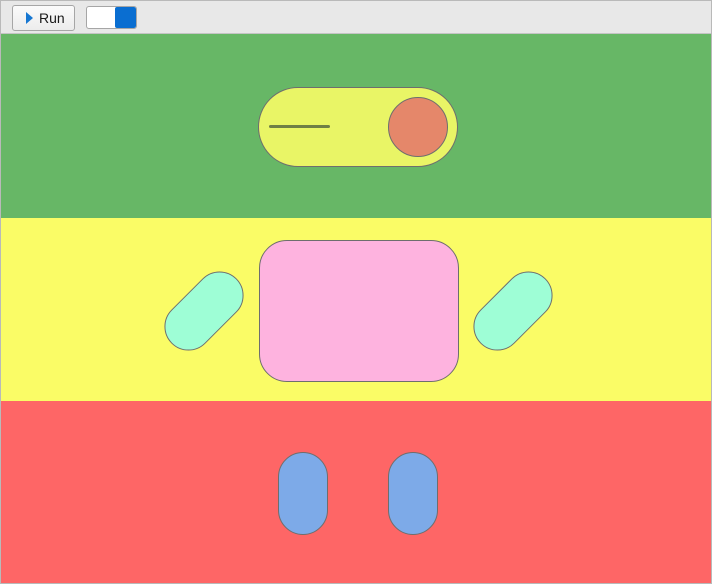 The width and height of the screenshot is (712, 584). I want to click on run-button: Run, so click(43, 18).